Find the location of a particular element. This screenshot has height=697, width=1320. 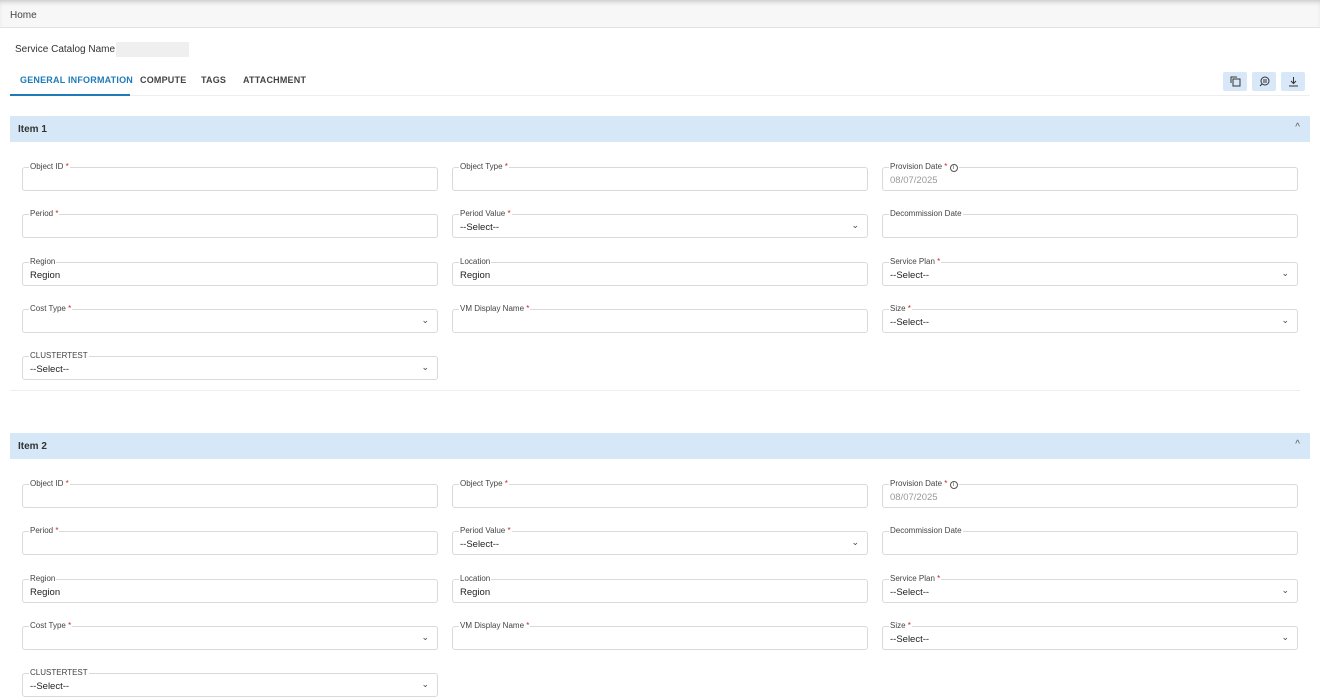

field-label-text: Service Plan is located at coordinates (912, 578).